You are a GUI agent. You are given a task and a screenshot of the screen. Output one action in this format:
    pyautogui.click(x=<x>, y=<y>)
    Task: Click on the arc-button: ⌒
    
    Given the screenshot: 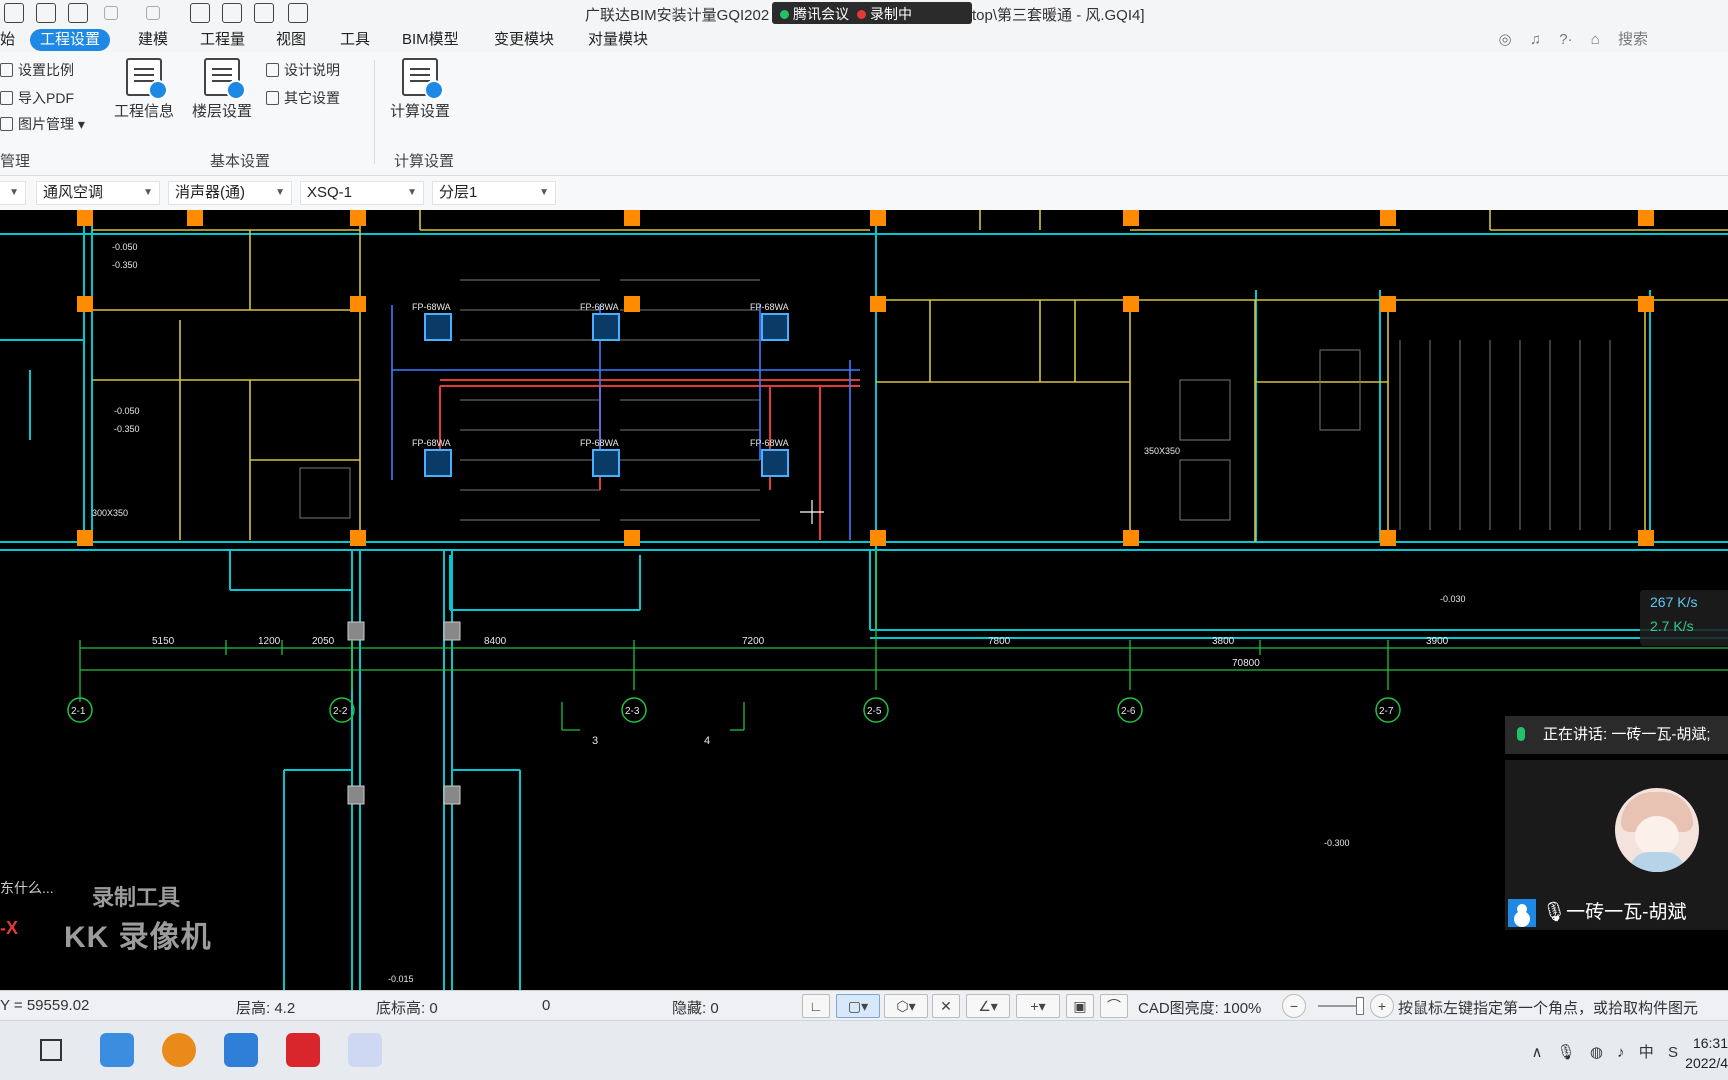 What is the action you would take?
    pyautogui.click(x=1114, y=1006)
    